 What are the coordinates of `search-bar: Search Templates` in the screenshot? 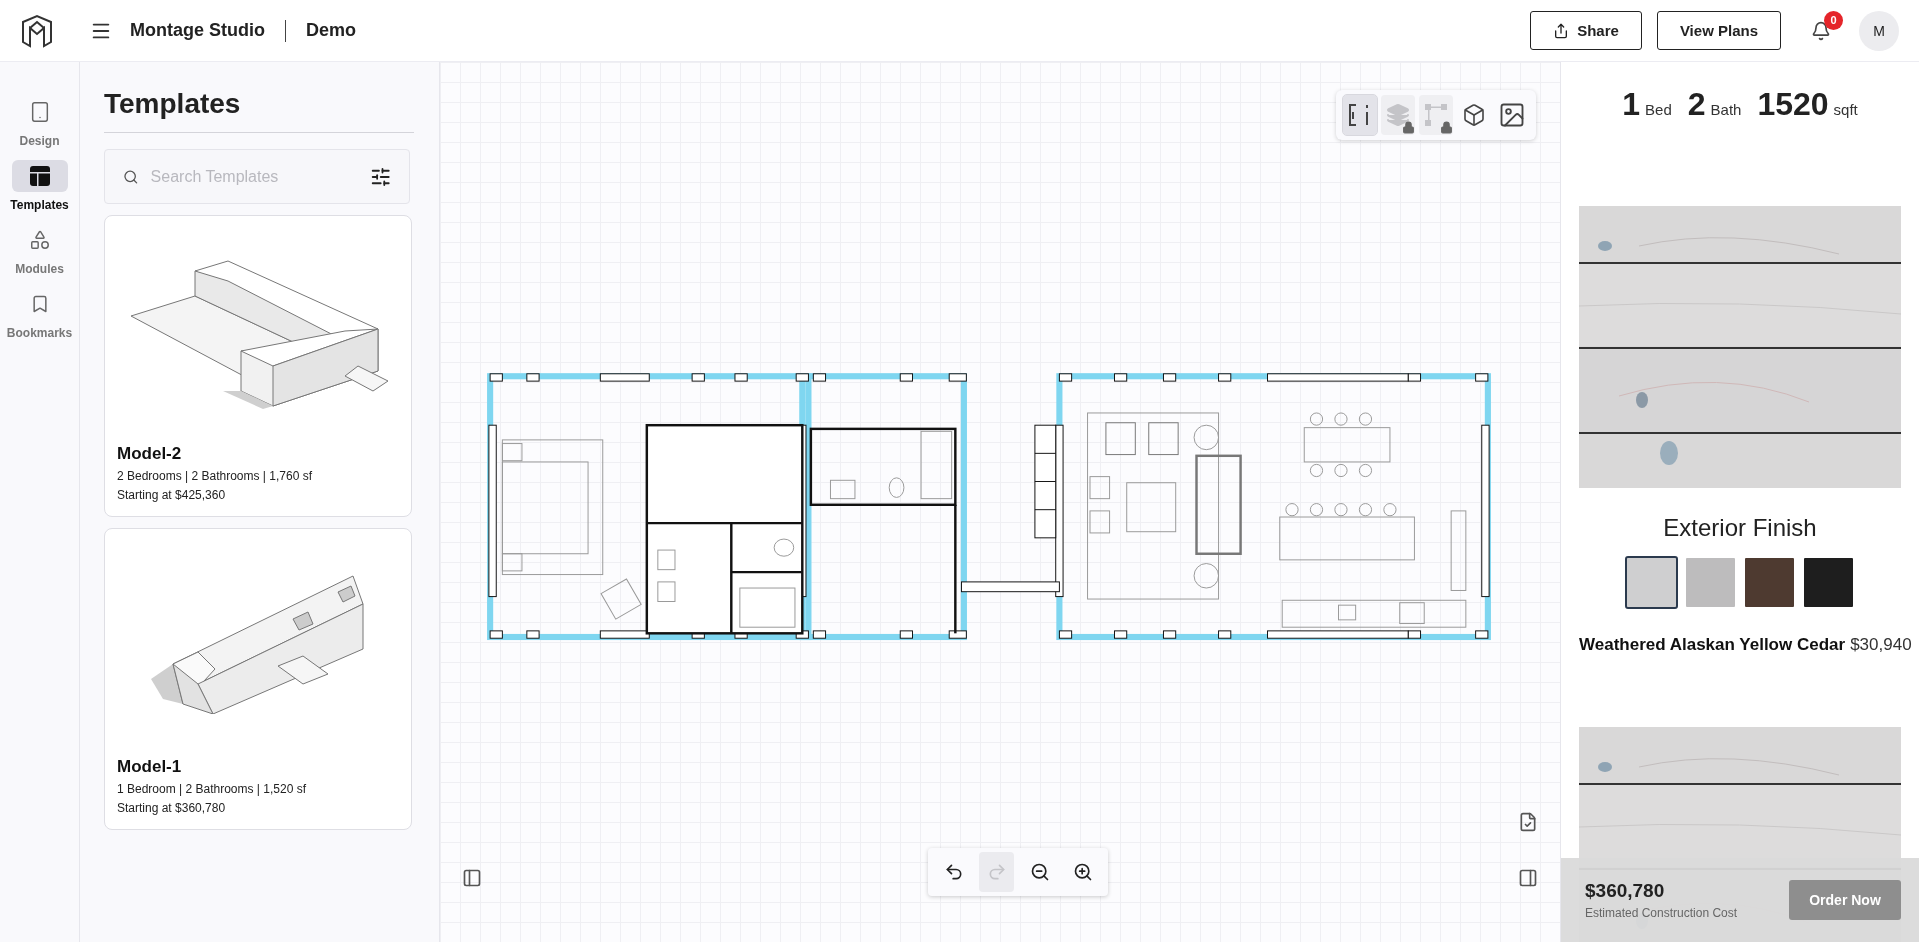 It's located at (257, 176).